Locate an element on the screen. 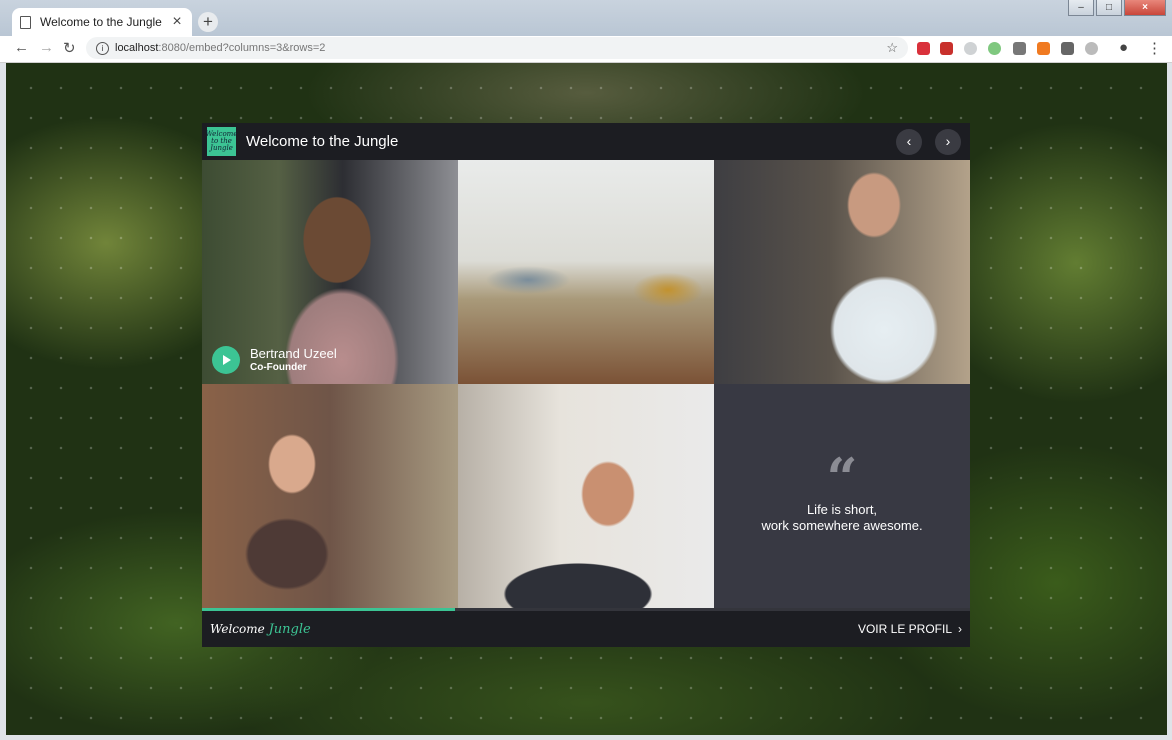  forward-icon: → is located at coordinates (46, 47).